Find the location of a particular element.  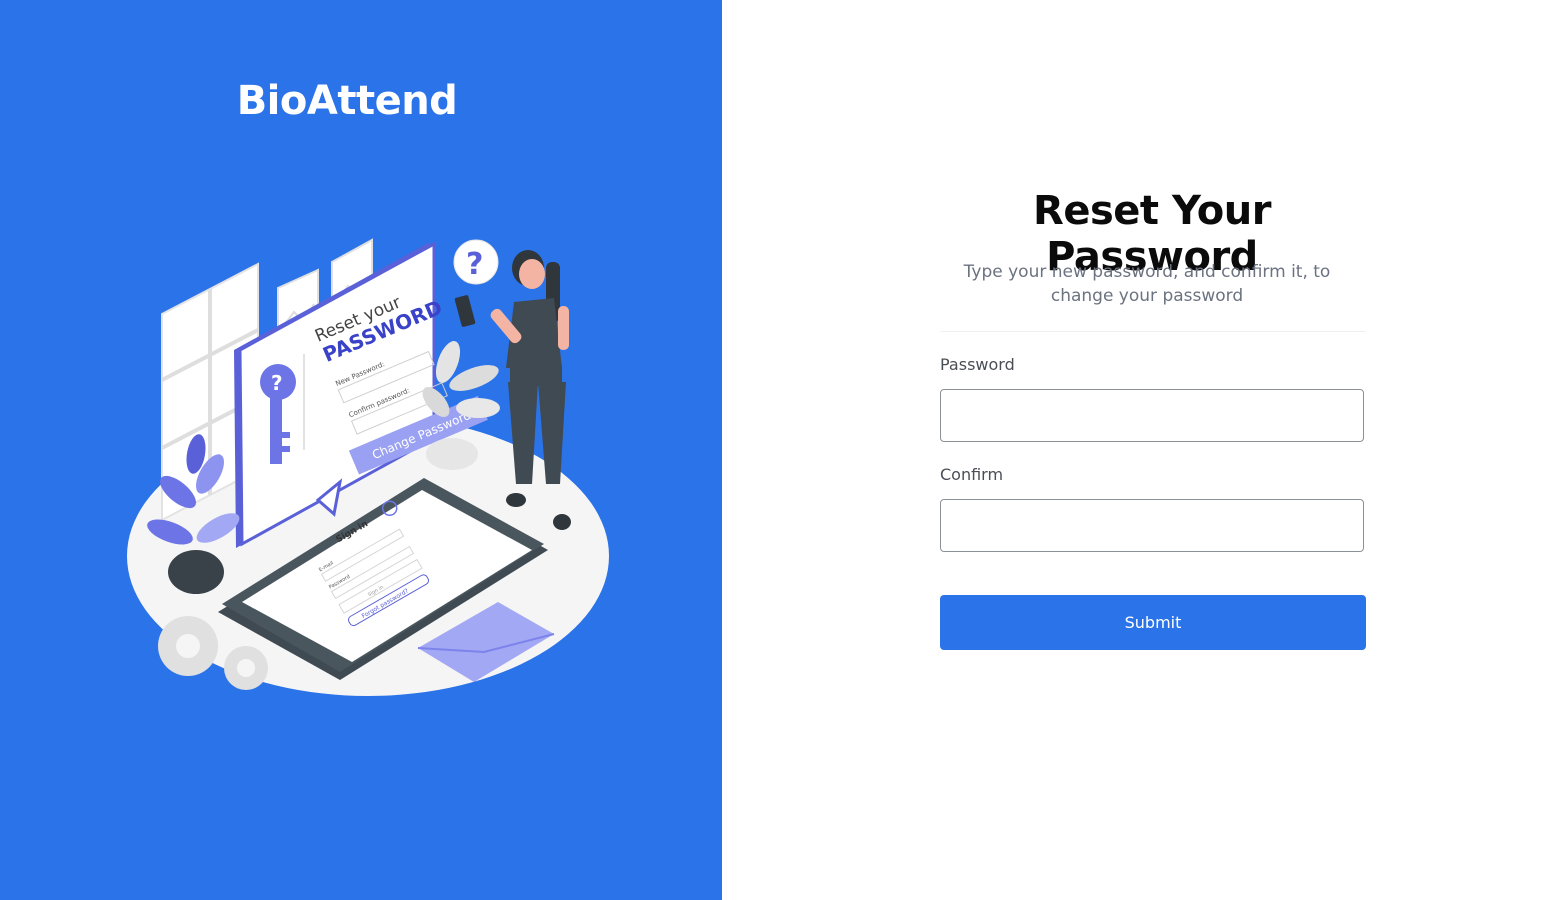

password-label: Password is located at coordinates (977, 364).